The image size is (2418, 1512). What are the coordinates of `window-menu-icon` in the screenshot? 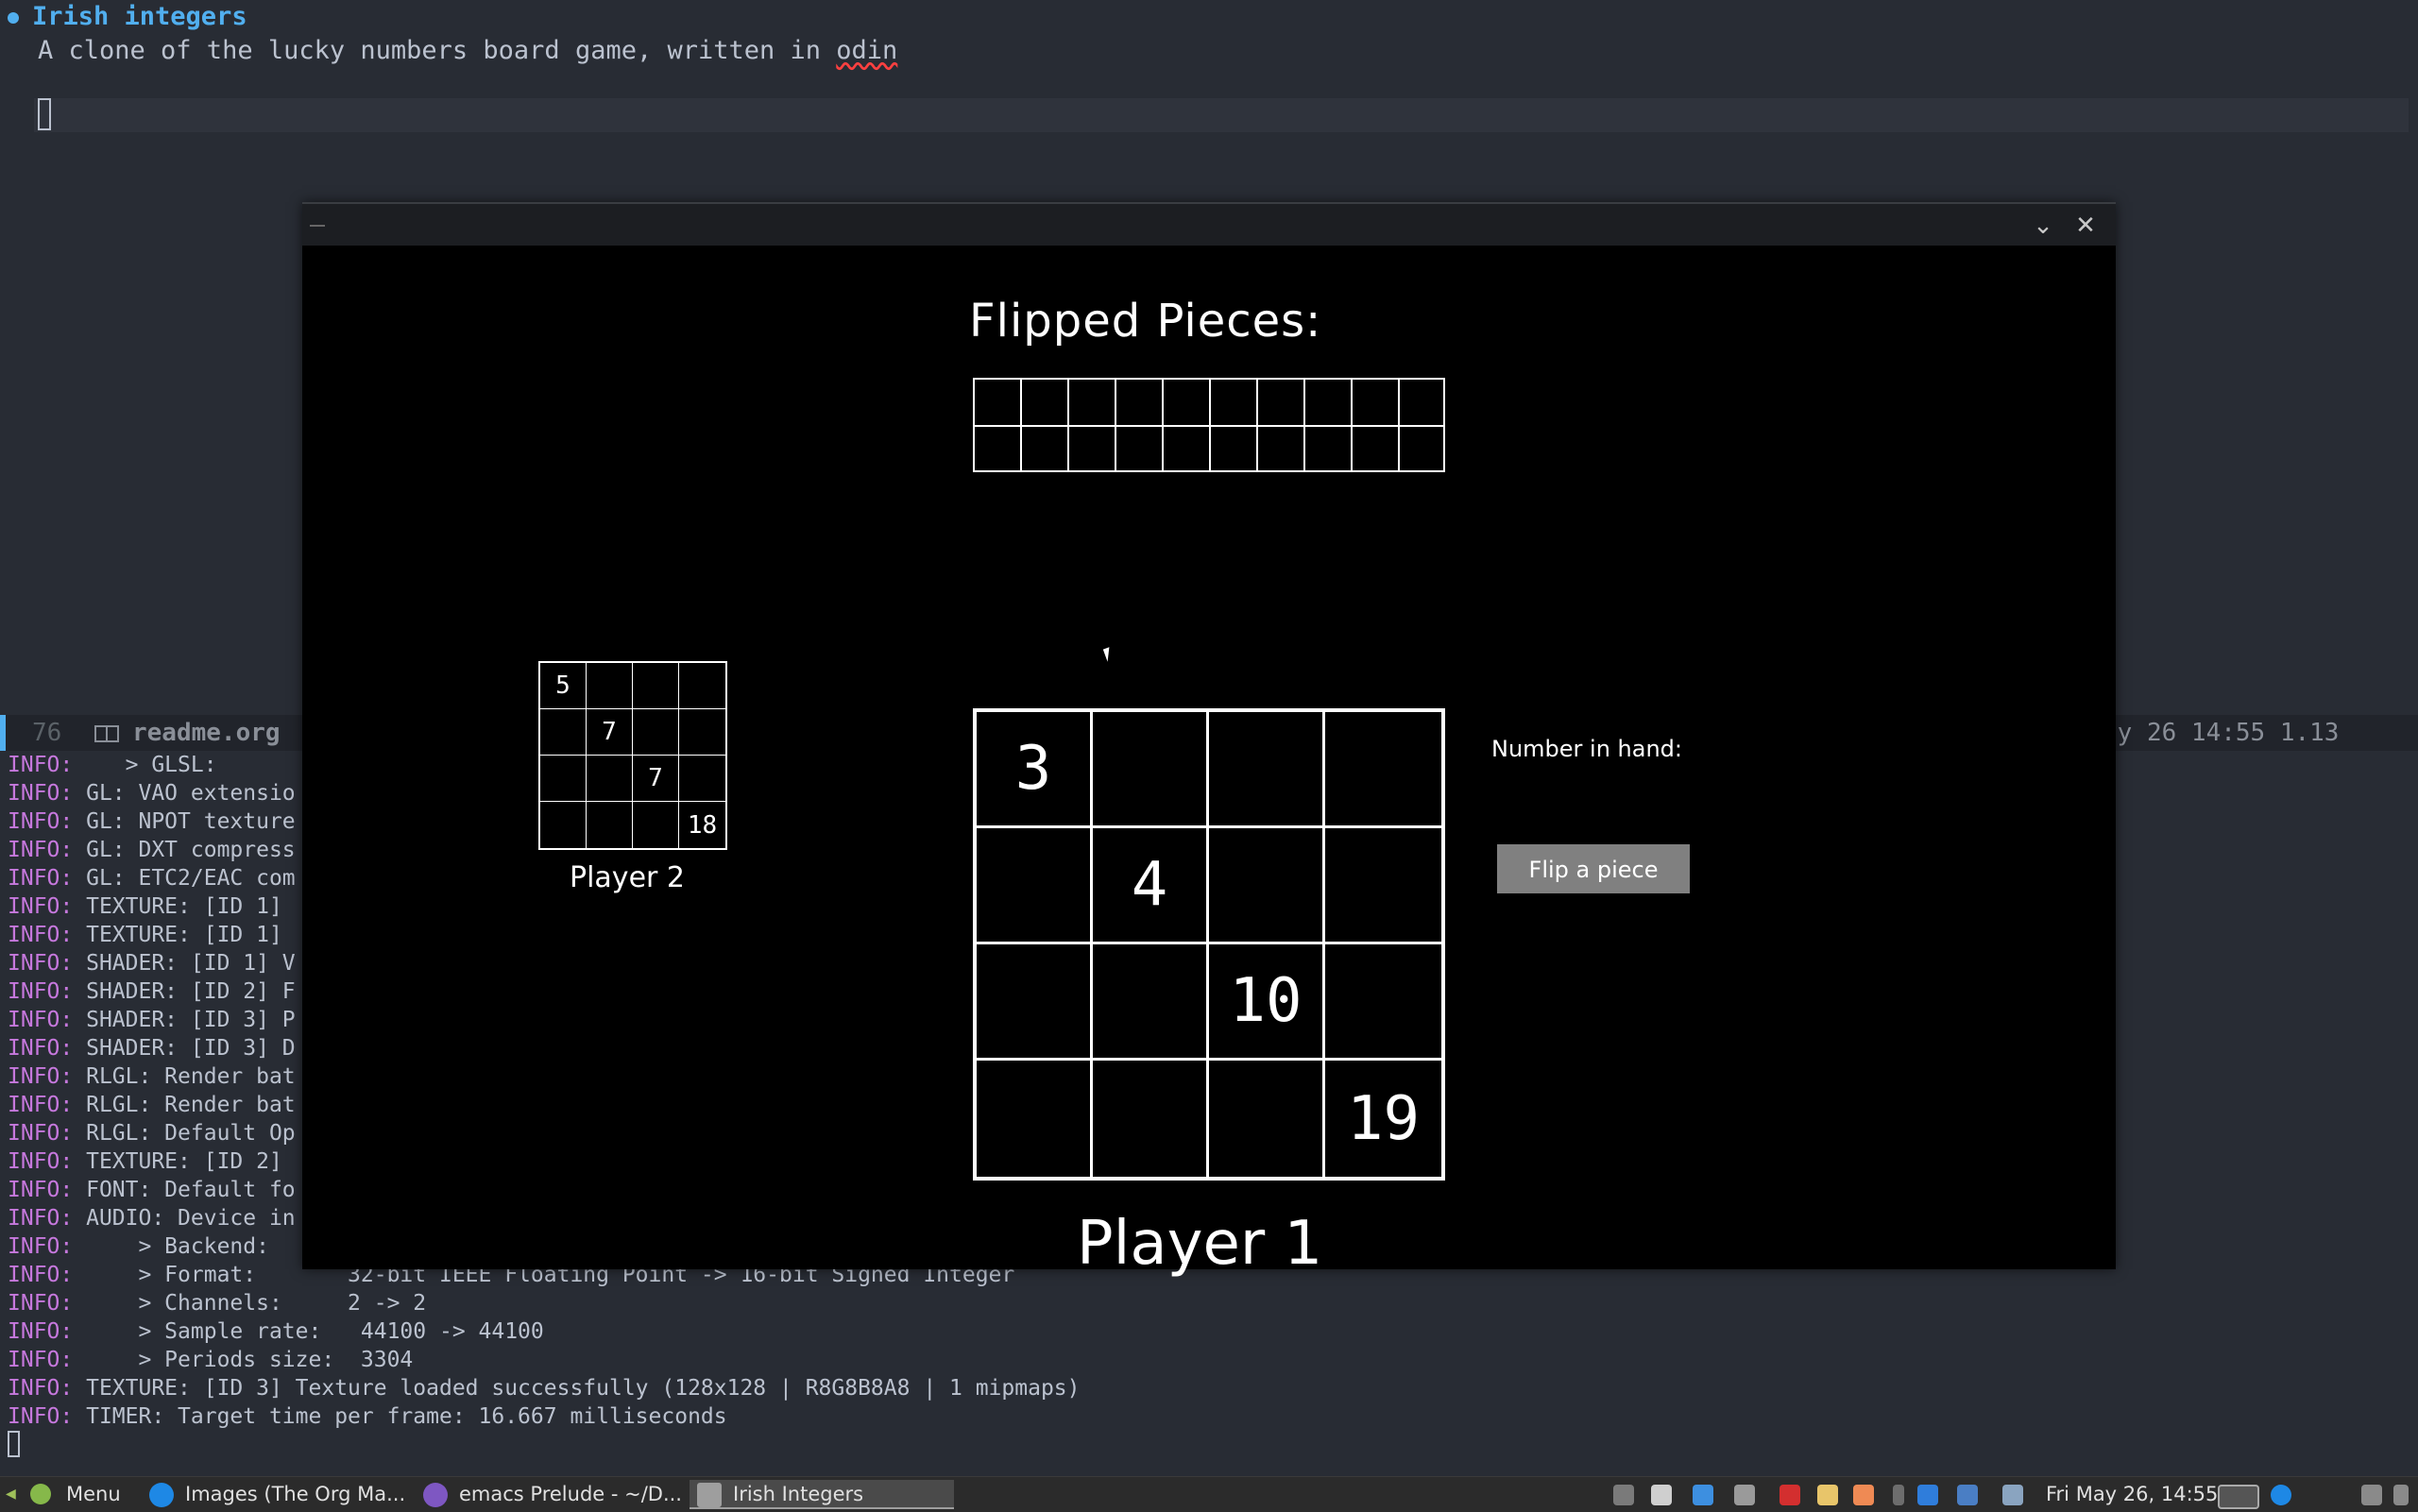 It's located at (317, 226).